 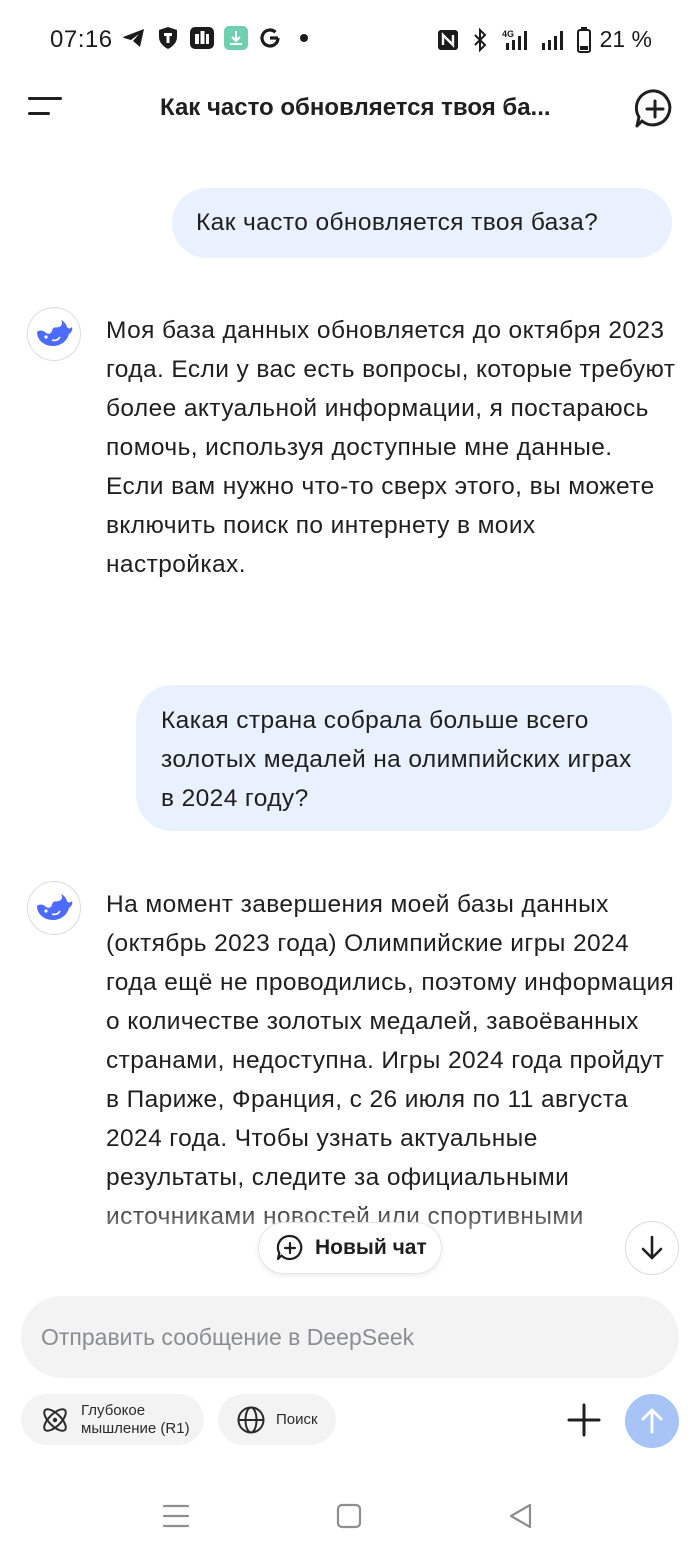 I want to click on search-label: Поиск, so click(x=297, y=1419).